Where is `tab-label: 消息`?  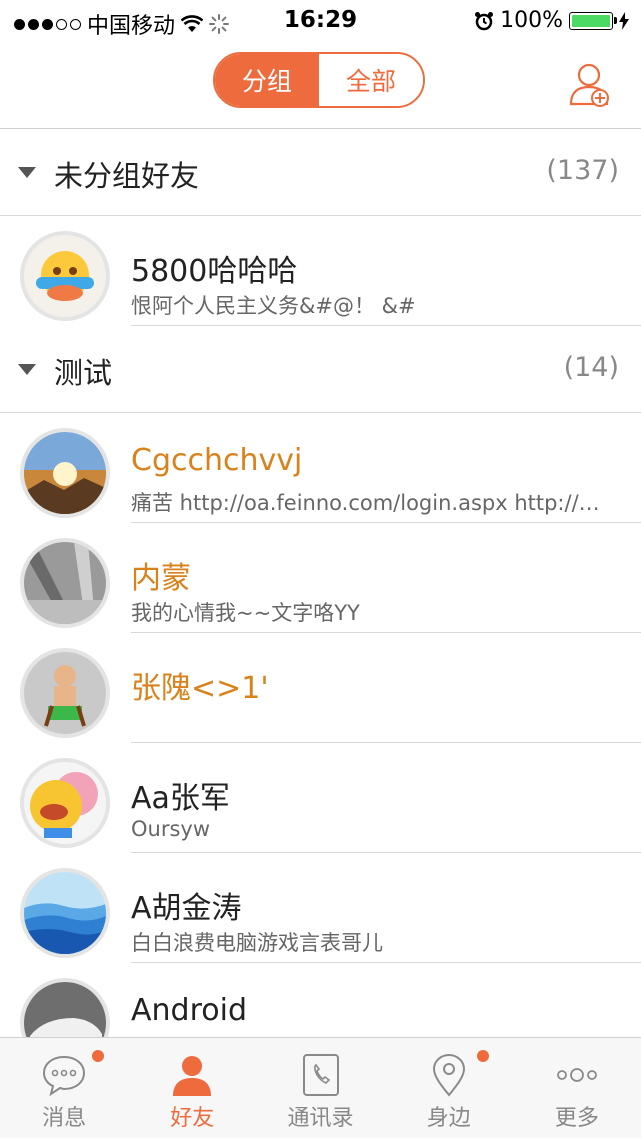
tab-label: 消息 is located at coordinates (64, 1118).